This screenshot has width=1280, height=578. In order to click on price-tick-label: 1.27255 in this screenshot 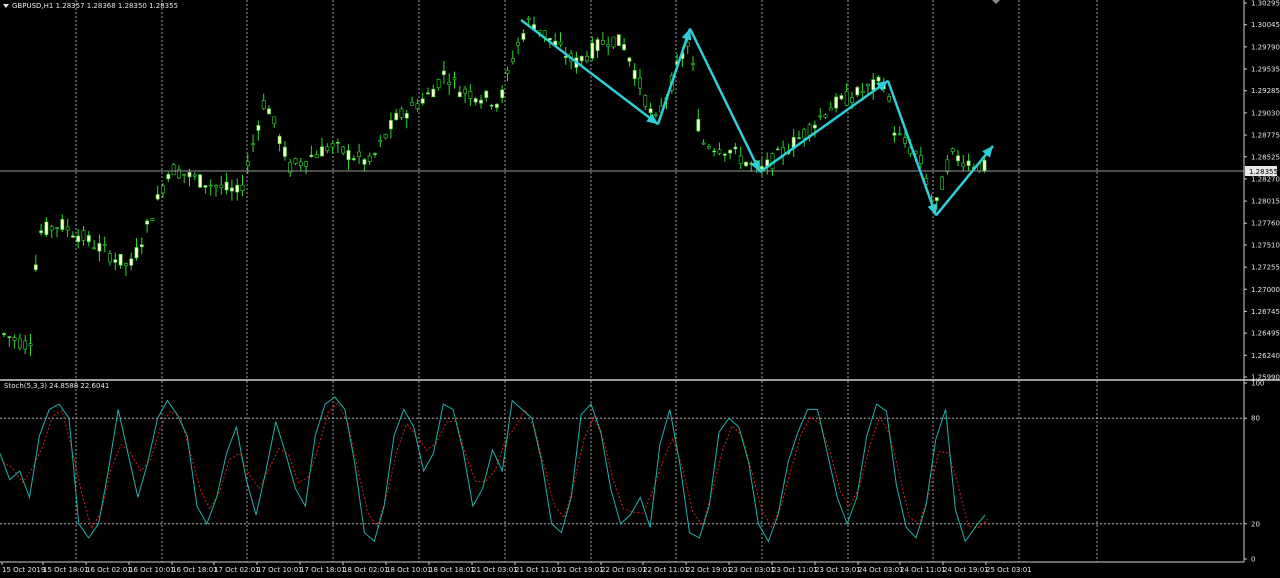, I will do `click(1265, 268)`.